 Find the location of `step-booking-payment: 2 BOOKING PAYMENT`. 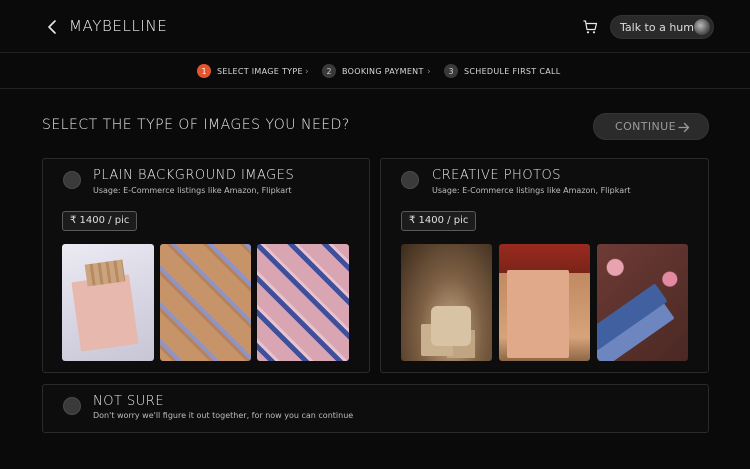

step-booking-payment: 2 BOOKING PAYMENT is located at coordinates (373, 71).